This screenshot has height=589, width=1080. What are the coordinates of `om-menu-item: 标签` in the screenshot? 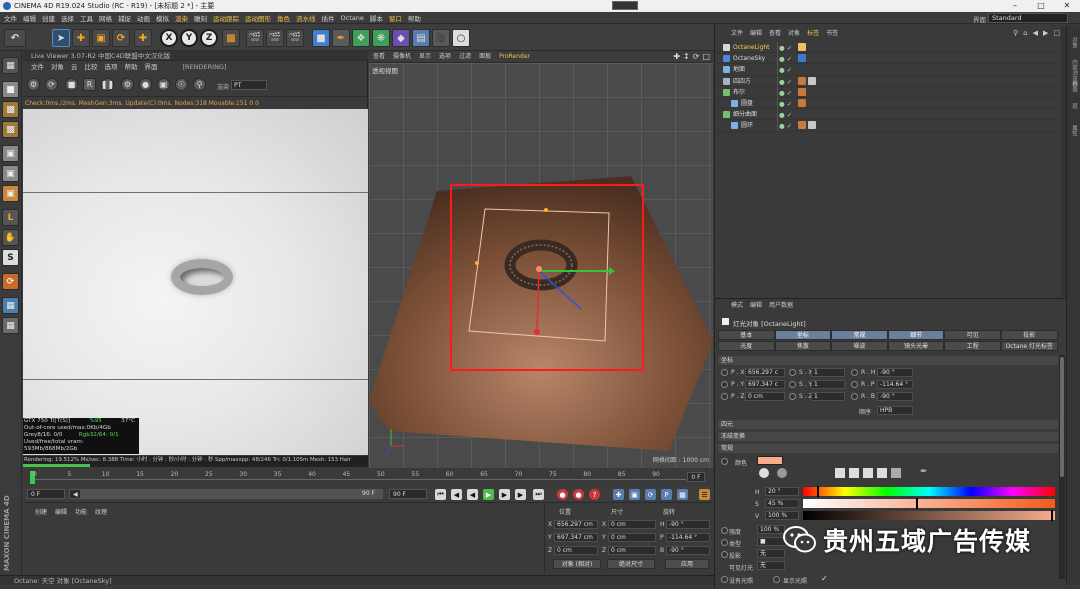 It's located at (813, 34).